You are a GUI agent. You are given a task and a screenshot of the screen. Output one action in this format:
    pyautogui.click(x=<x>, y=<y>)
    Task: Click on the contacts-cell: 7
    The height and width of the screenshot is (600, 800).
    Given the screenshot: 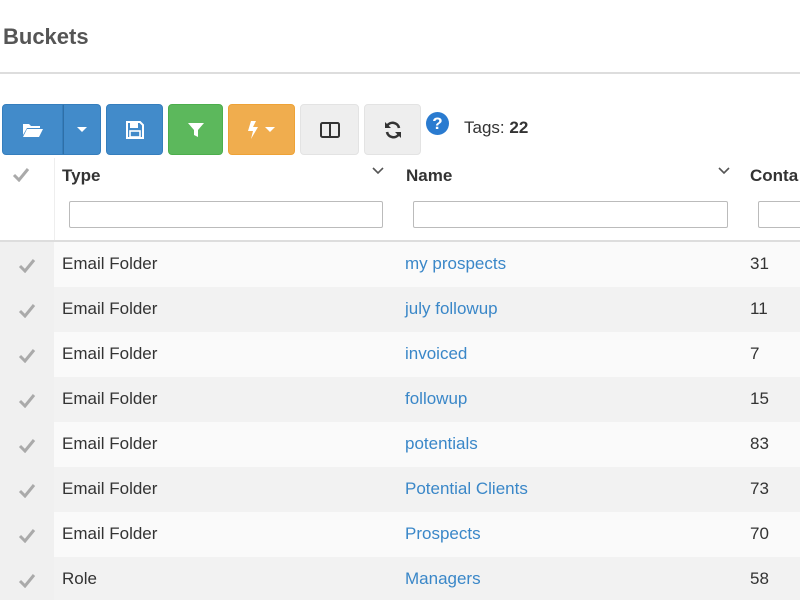 What is the action you would take?
    pyautogui.click(x=755, y=353)
    